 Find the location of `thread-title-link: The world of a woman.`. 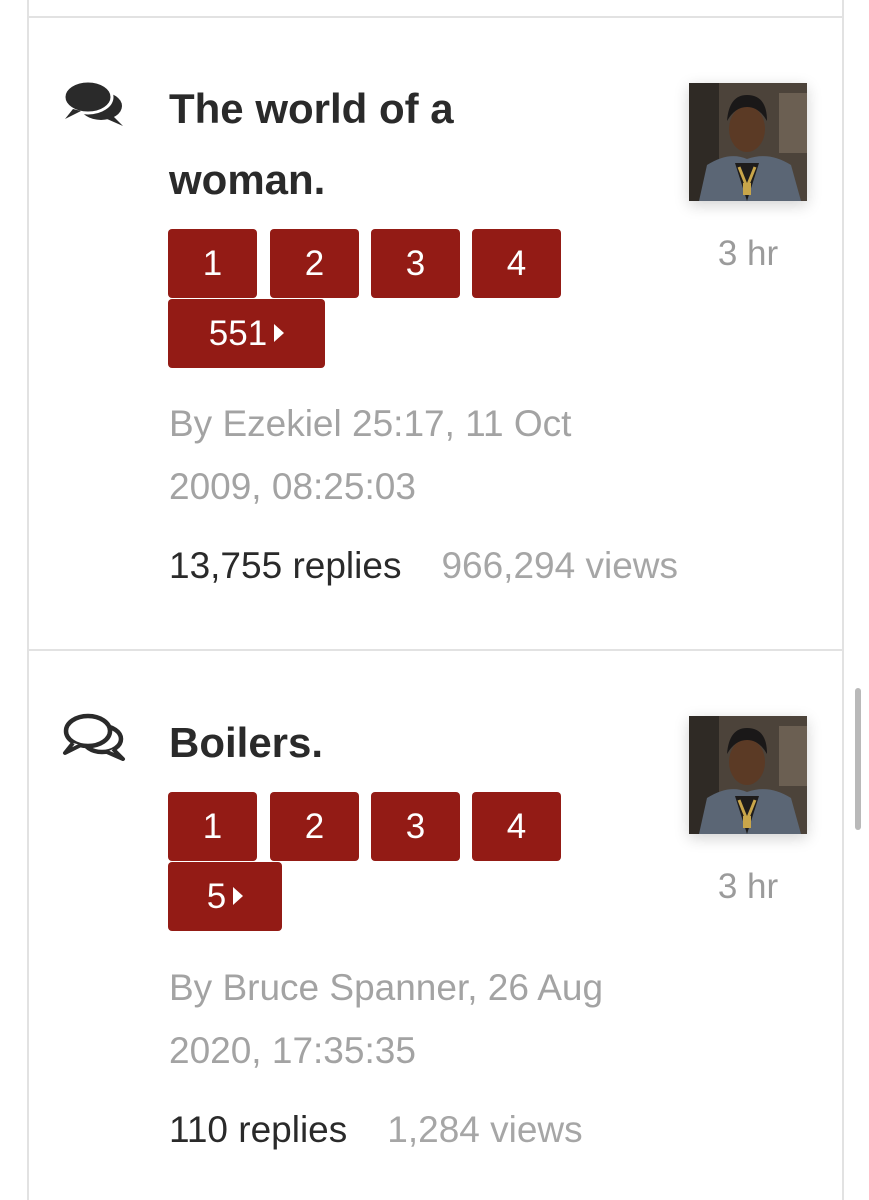

thread-title-link: The world of a woman. is located at coordinates (339, 144).